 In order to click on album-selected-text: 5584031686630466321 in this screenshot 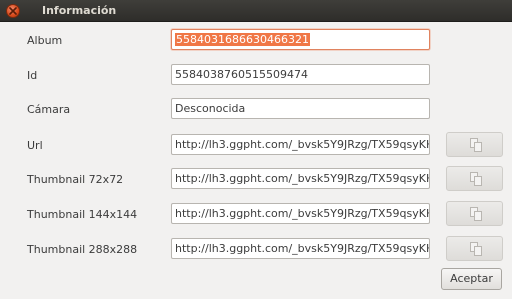, I will do `click(242, 39)`.